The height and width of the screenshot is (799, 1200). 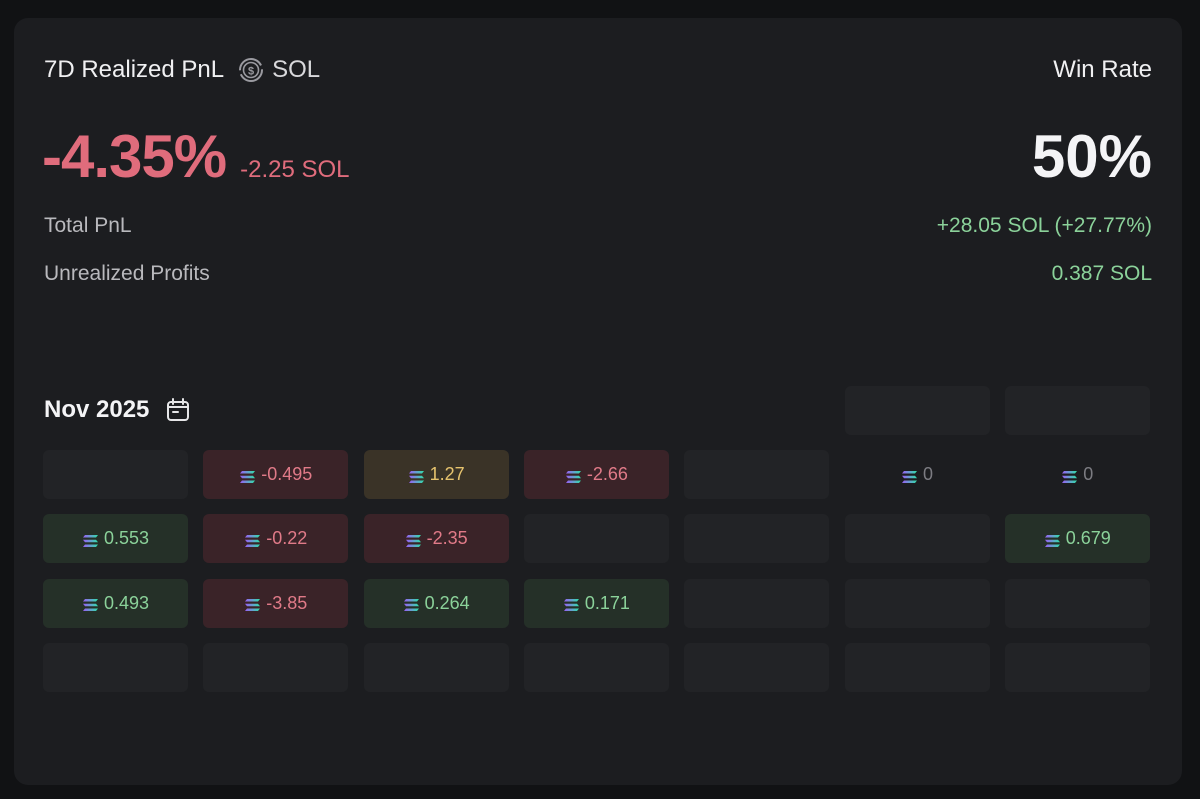 What do you see at coordinates (126, 602) in the screenshot?
I see `calendar-day-value: 0.493` at bounding box center [126, 602].